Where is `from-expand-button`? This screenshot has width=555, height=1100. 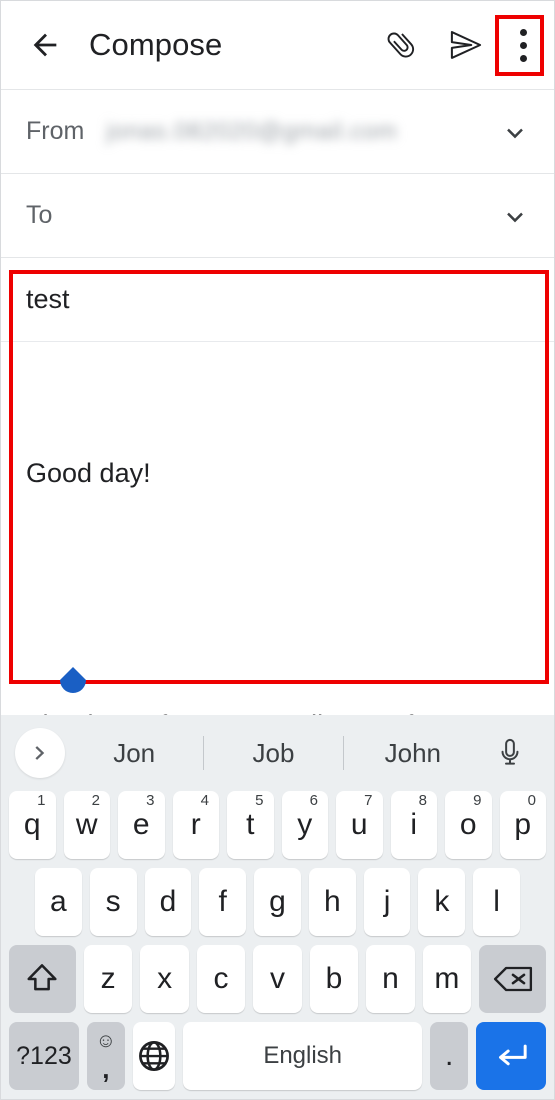 from-expand-button is located at coordinates (515, 132).